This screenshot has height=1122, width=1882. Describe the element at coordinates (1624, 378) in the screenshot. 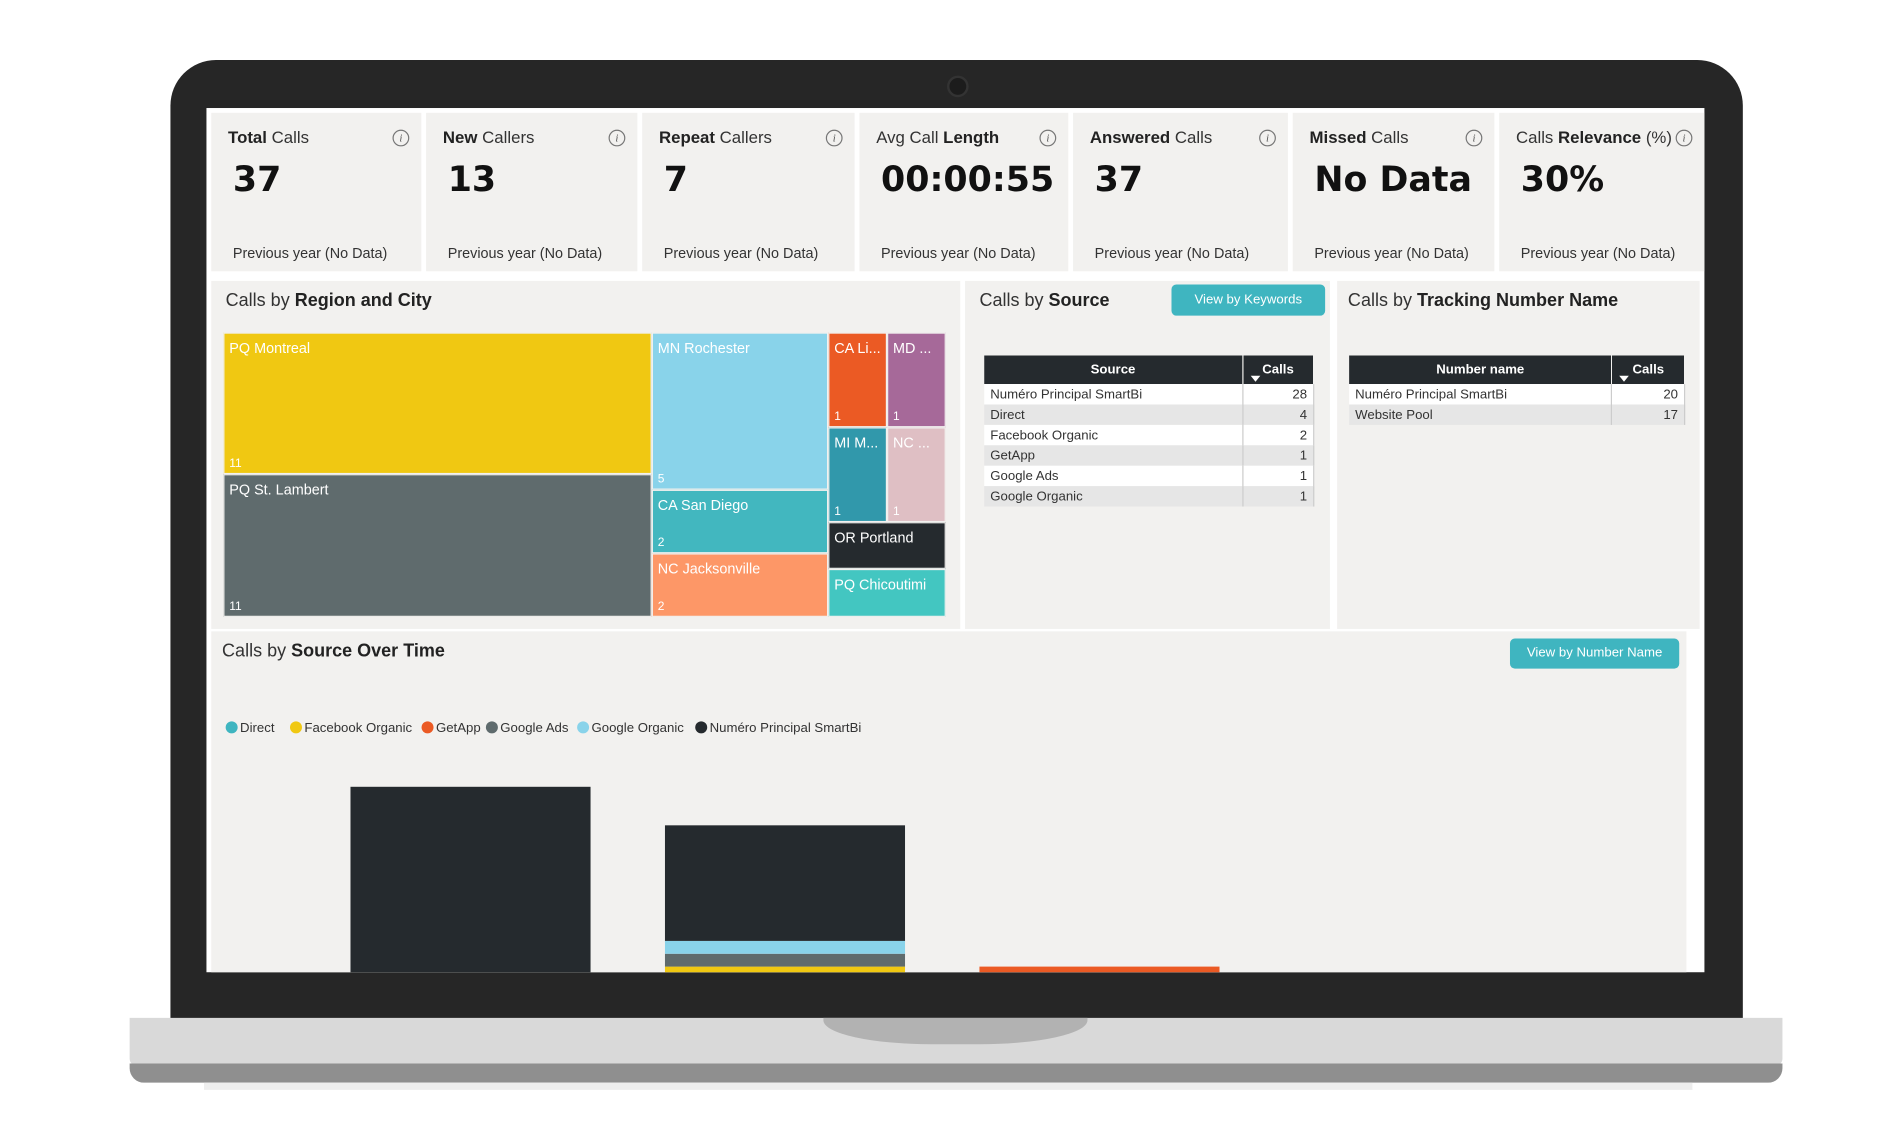

I see `sort-desc-icon` at that location.